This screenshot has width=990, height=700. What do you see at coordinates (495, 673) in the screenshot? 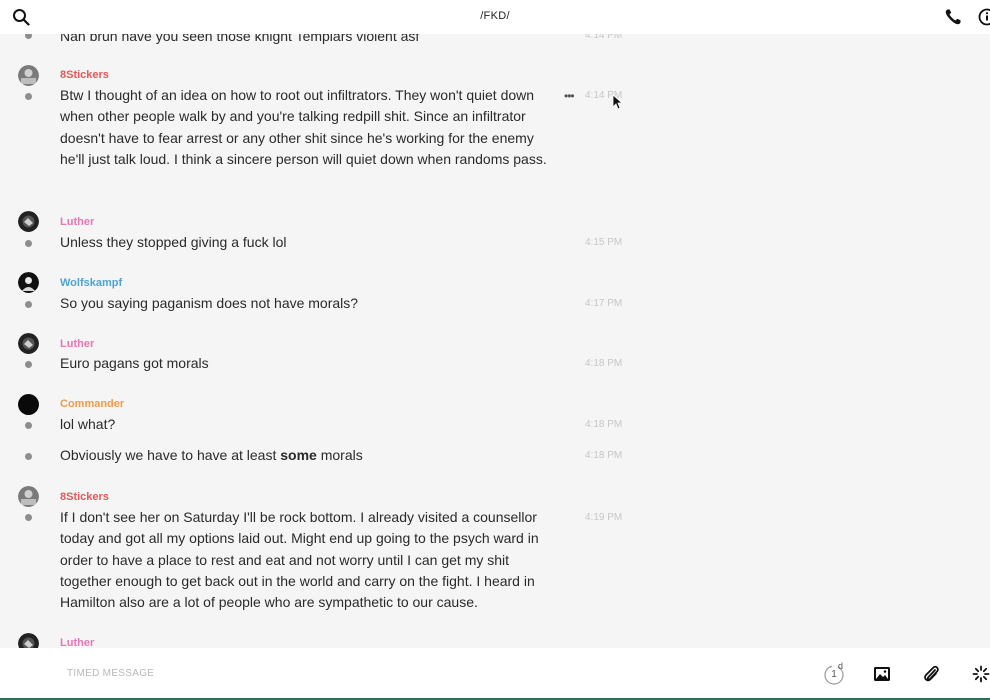
I see `composer-bar: TIMED MESSAGE 1 d` at bounding box center [495, 673].